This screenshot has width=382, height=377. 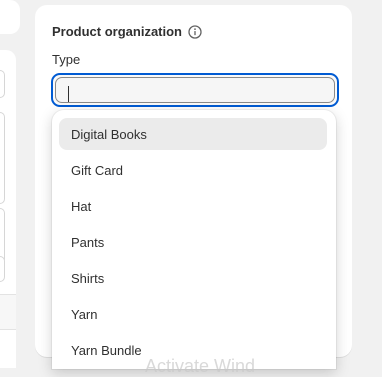 I want to click on card-title: Product organization, so click(x=127, y=31).